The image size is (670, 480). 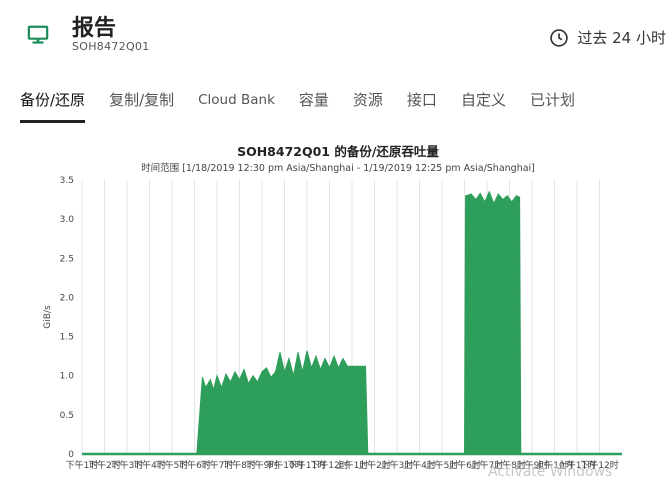 What do you see at coordinates (67, 181) in the screenshot?
I see `y-tick-label: 3.5` at bounding box center [67, 181].